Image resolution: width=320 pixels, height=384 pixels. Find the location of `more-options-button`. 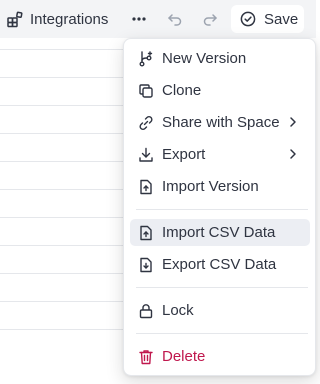

more-options-button is located at coordinates (139, 19).